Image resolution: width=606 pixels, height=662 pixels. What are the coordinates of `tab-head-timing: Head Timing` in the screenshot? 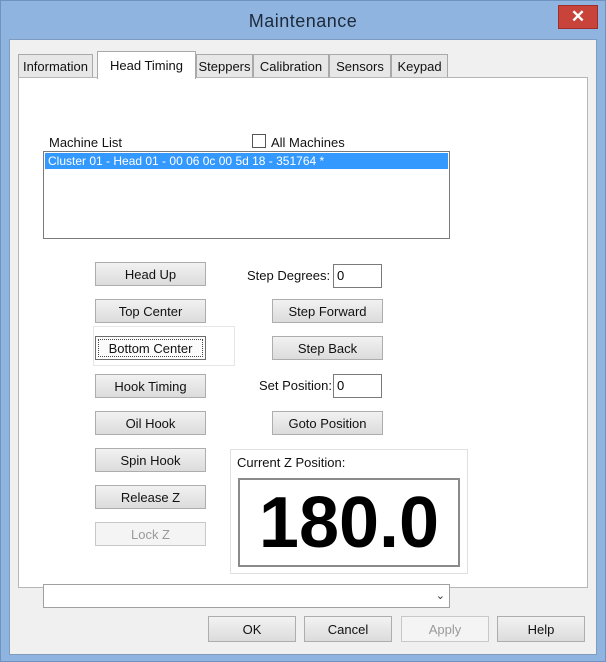 It's located at (146, 65).